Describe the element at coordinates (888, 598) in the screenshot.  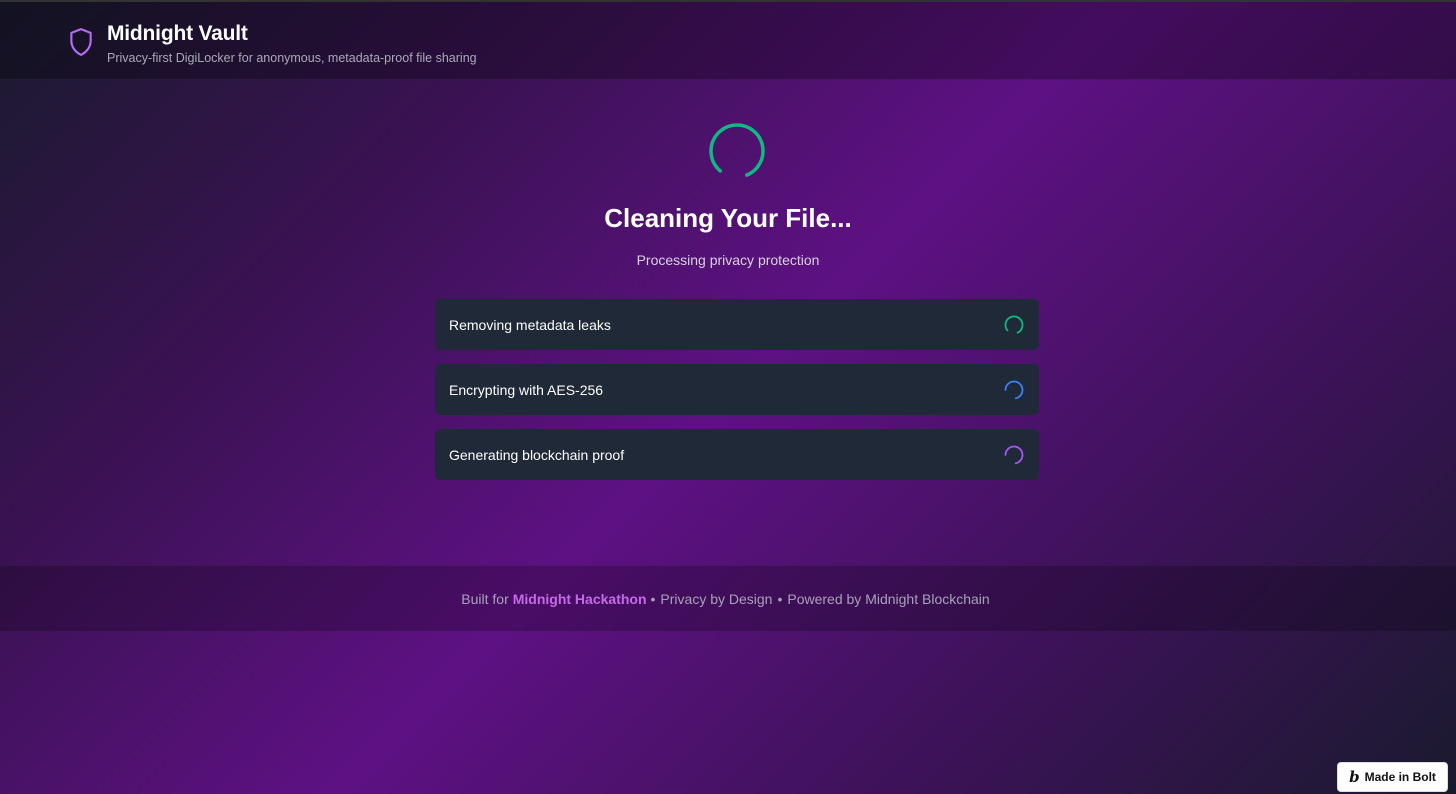
I see `footer-powered: Powered by Midnight Blockchain` at that location.